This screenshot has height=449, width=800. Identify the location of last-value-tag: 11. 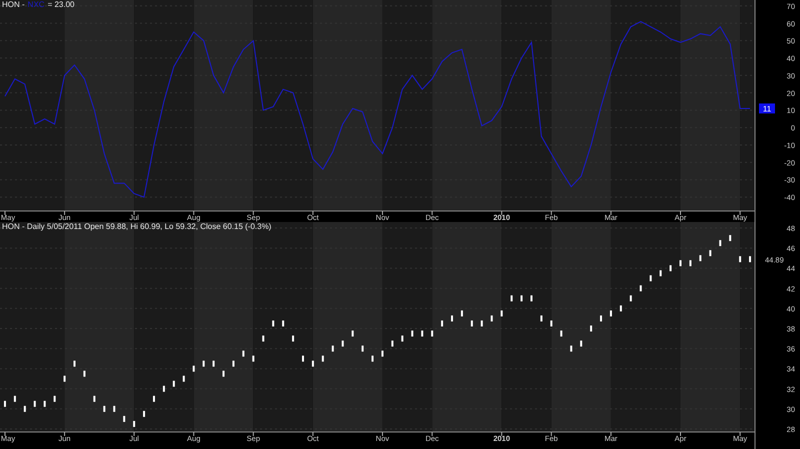
(767, 108).